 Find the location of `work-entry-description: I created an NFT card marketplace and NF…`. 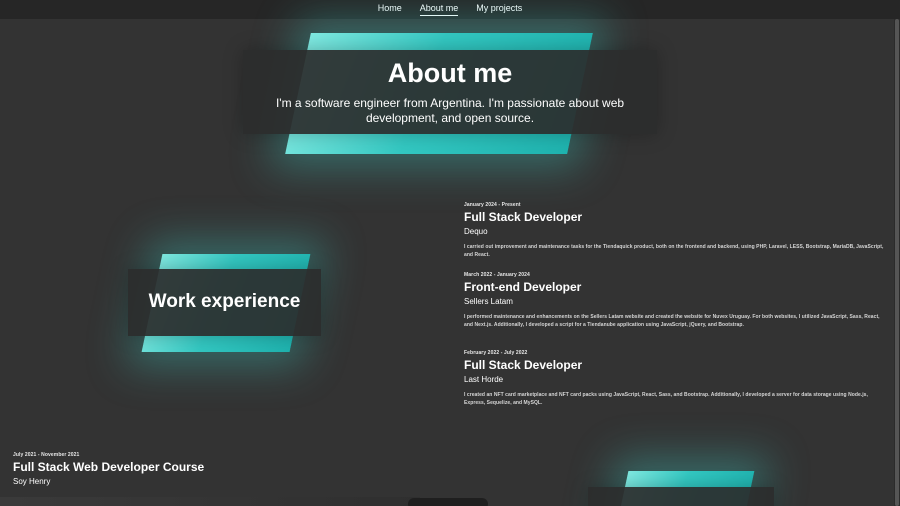

work-entry-description: I created an NFT card marketplace and NF… is located at coordinates (666, 399).